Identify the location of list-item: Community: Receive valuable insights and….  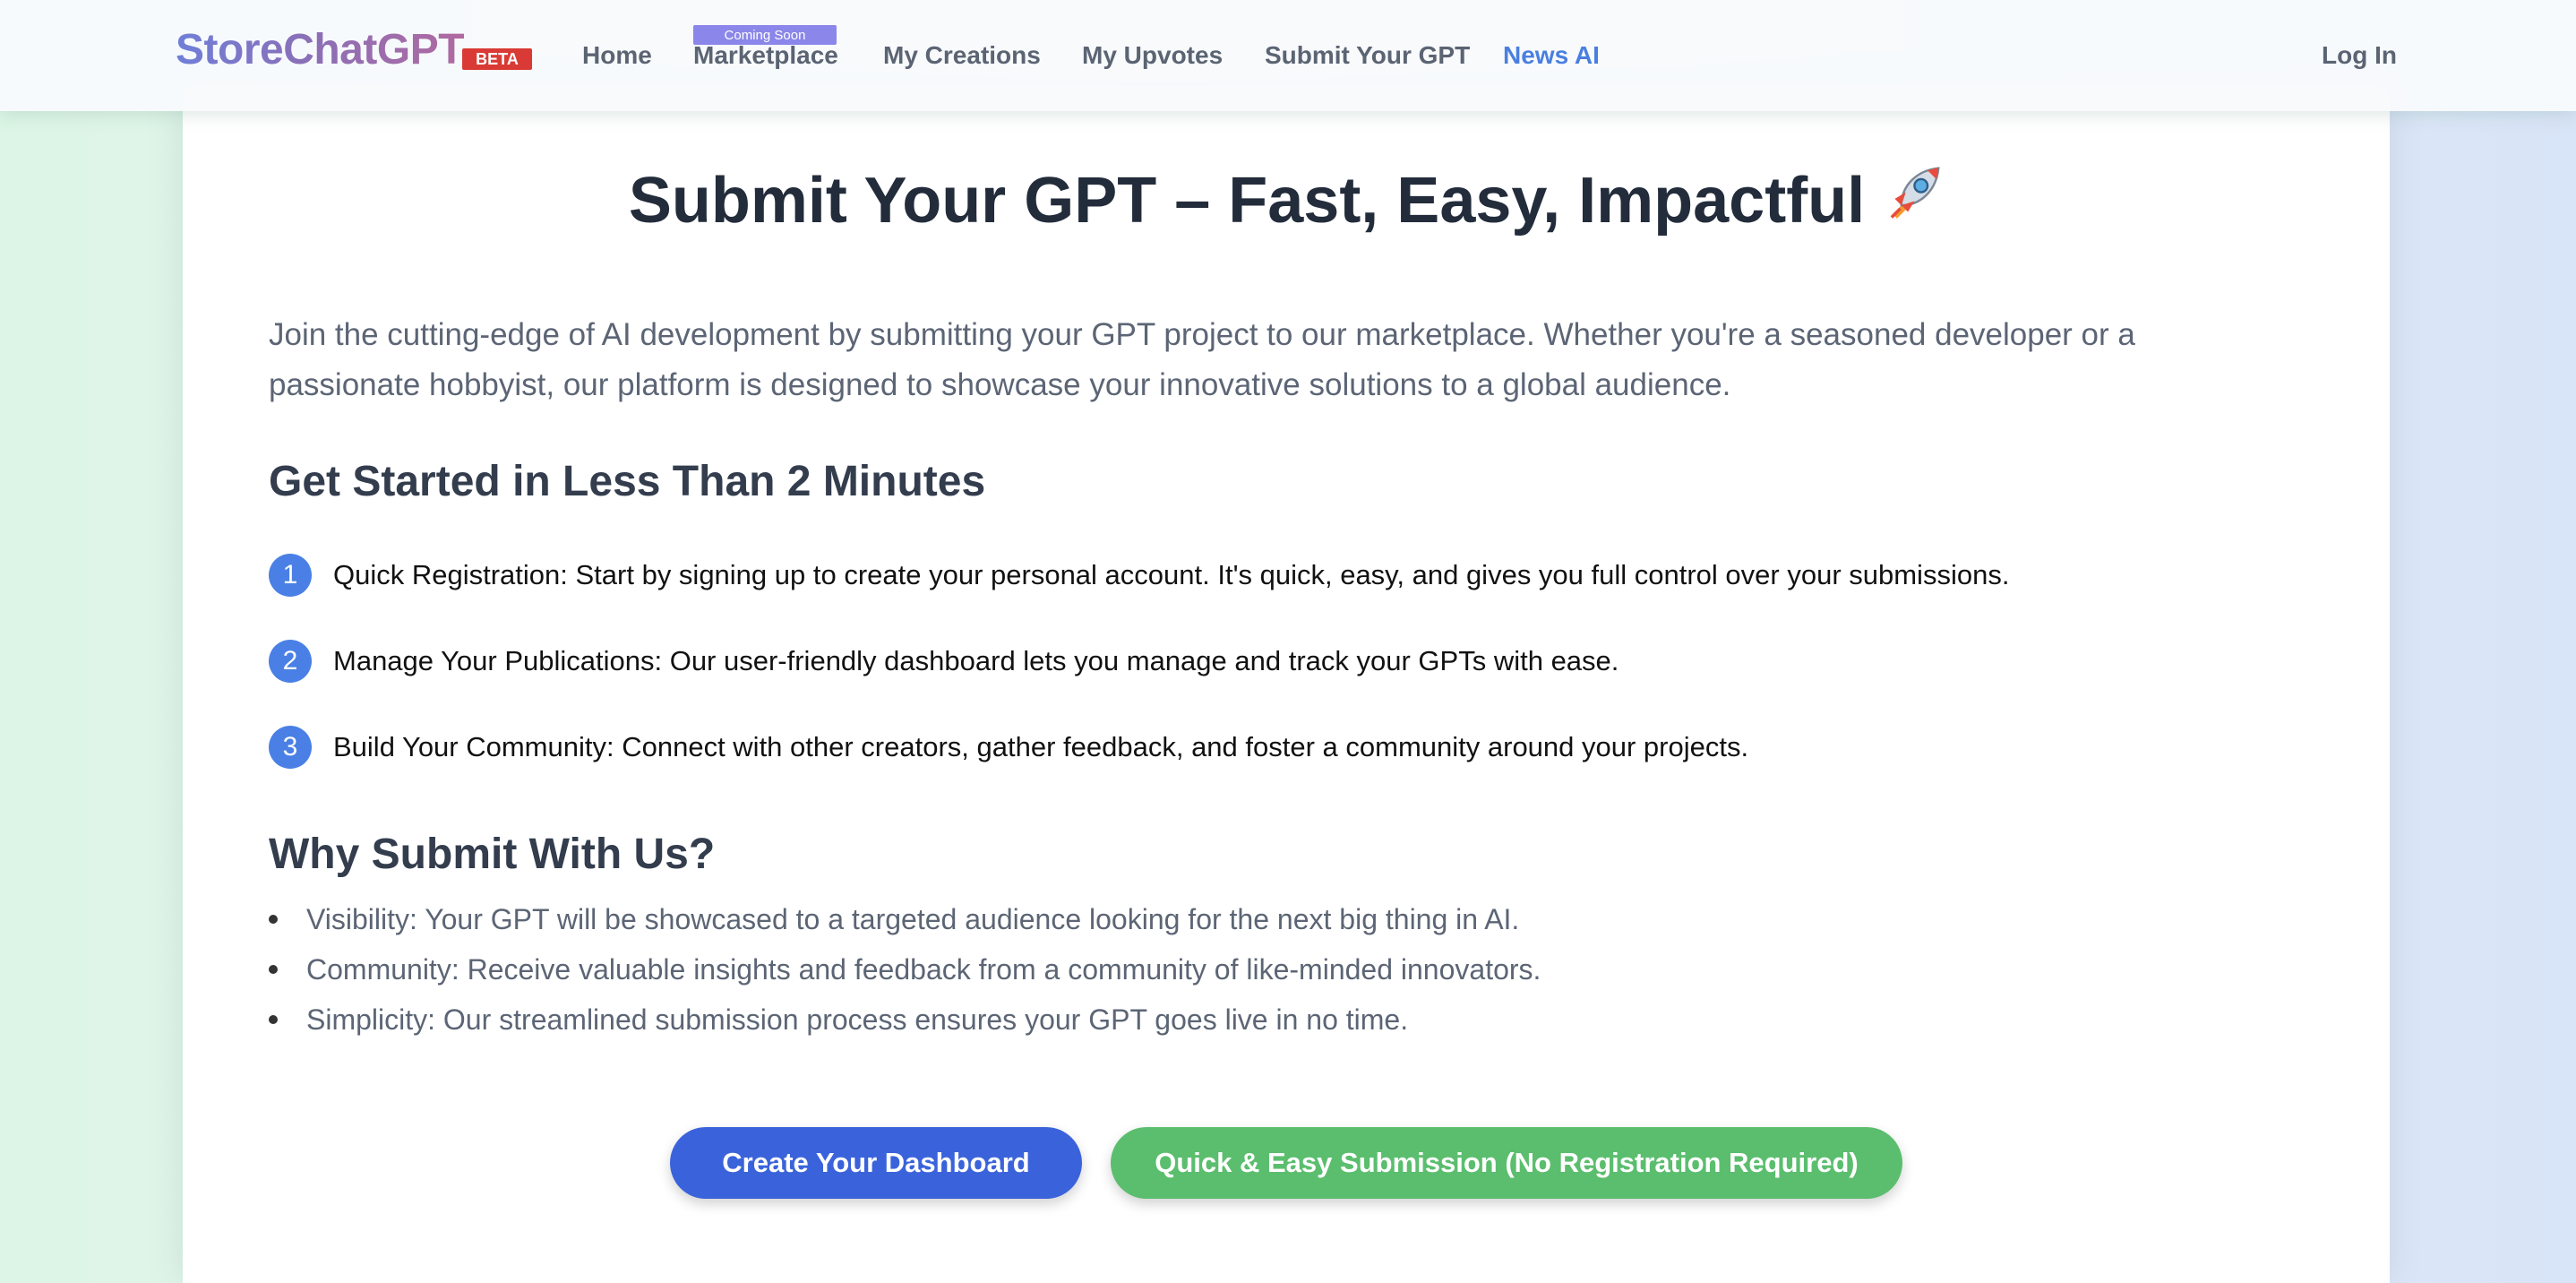
(905, 969).